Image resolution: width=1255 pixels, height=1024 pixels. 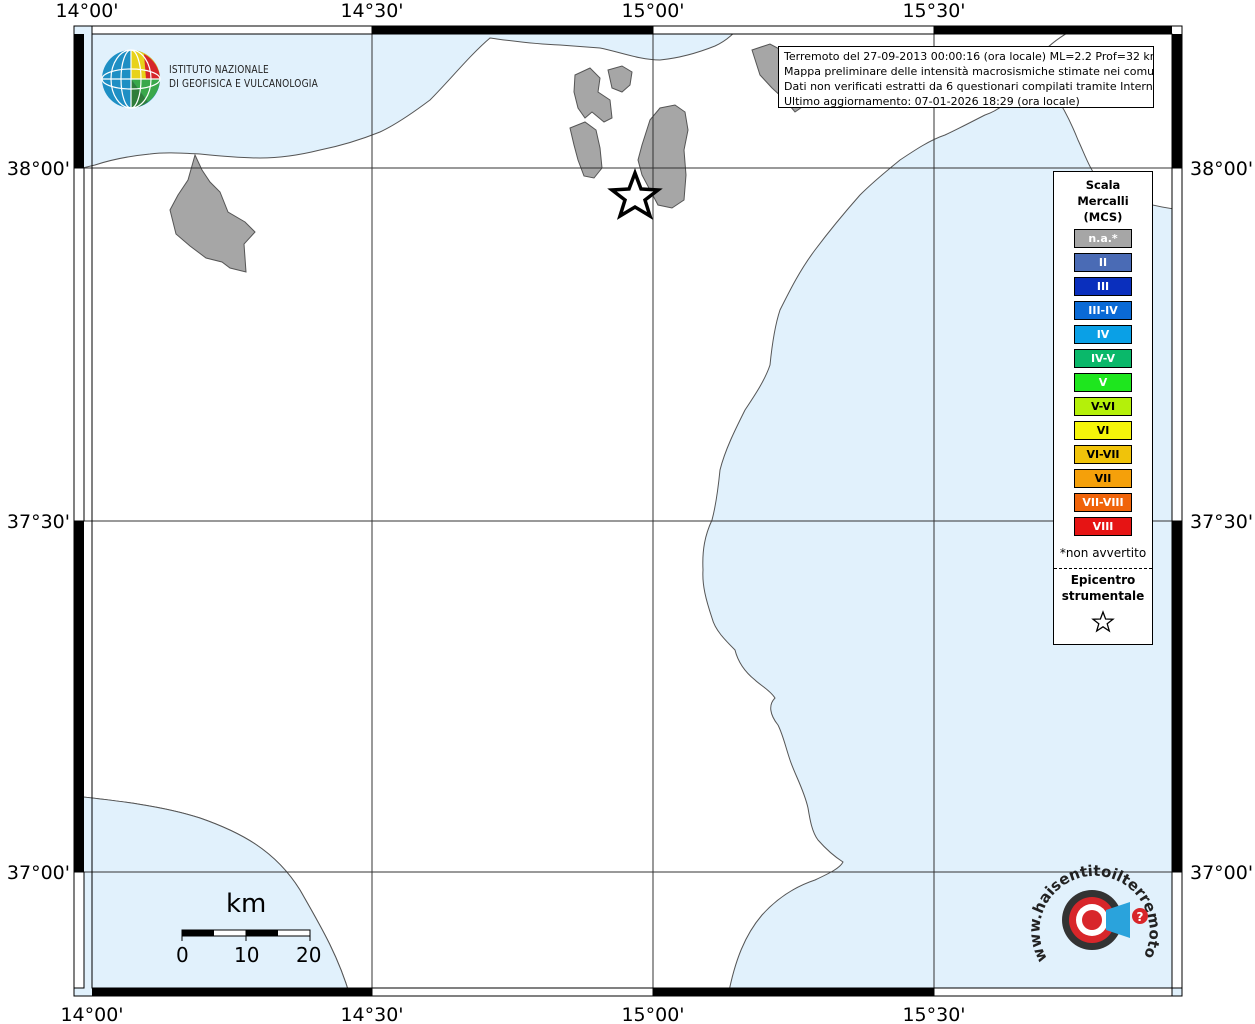 What do you see at coordinates (219, 70) in the screenshot?
I see `logo-line-1: ISTITUTO NAZIONALE` at bounding box center [219, 70].